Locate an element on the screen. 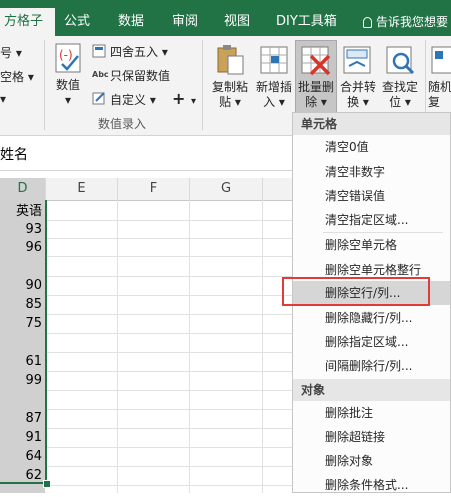  partial-button-1: 号 ▾ is located at coordinates (11, 52).